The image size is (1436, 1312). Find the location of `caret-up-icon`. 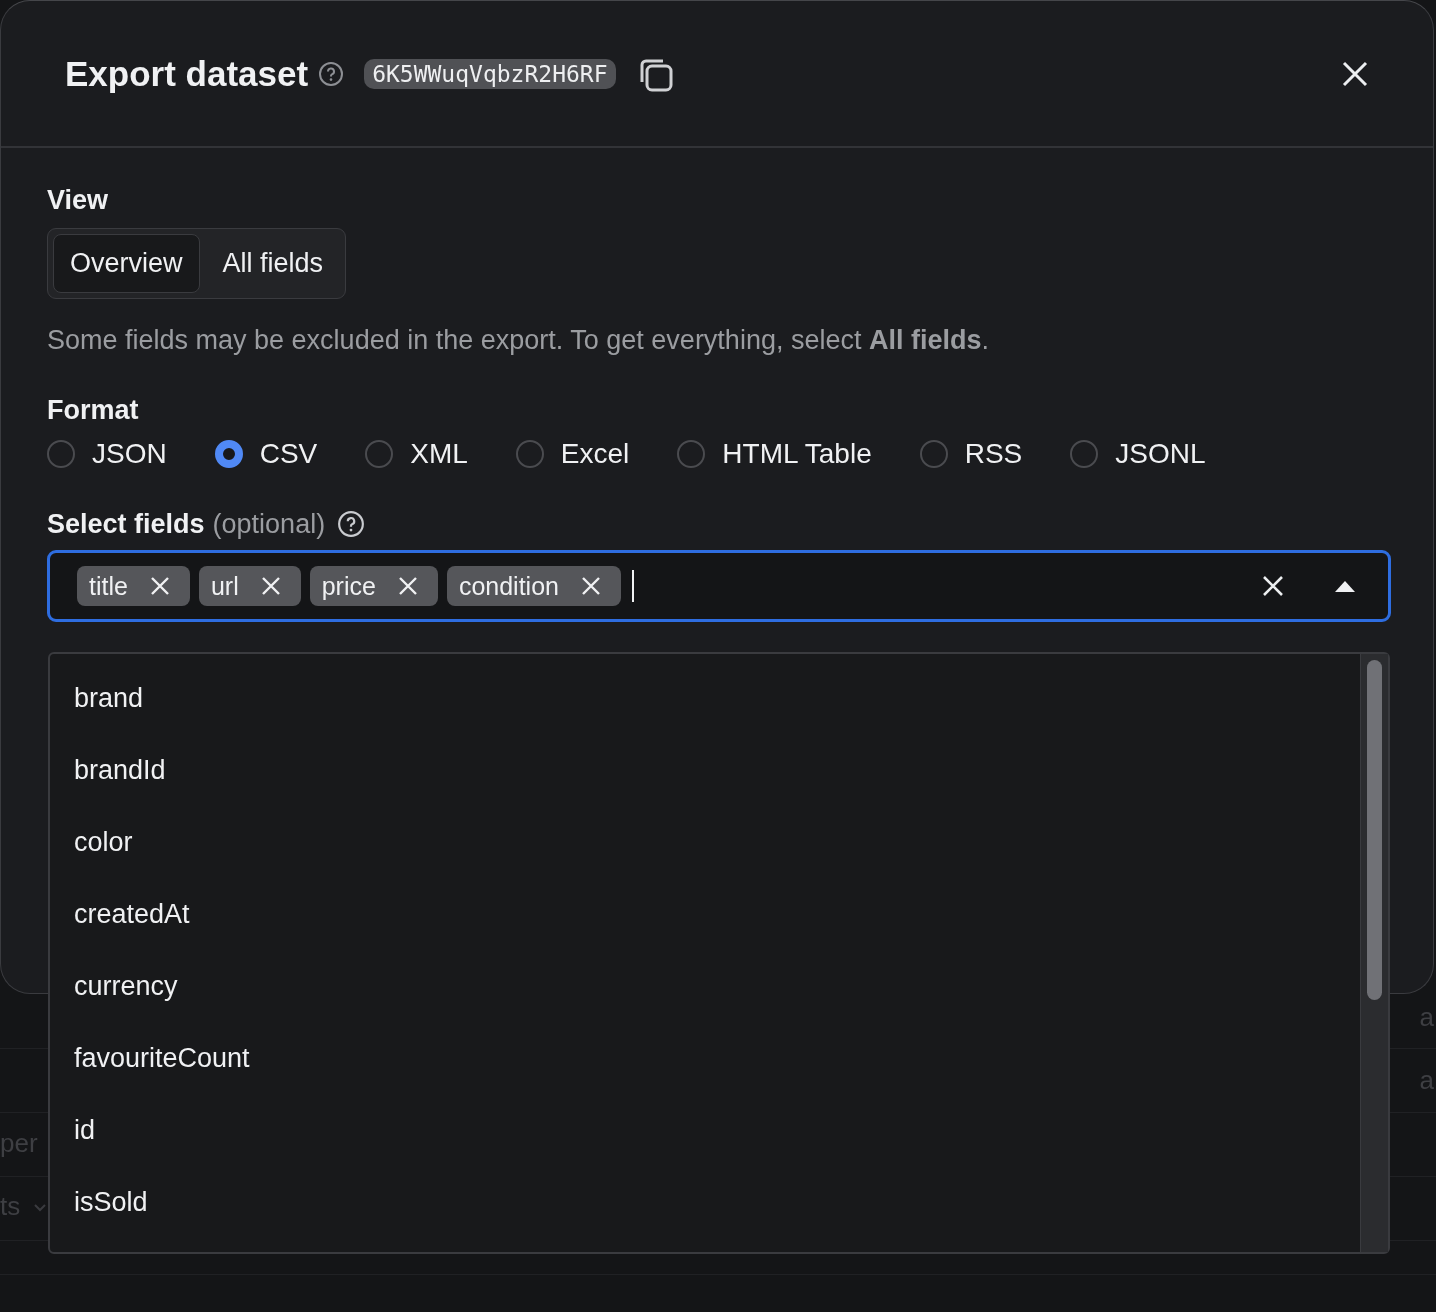

caret-up-icon is located at coordinates (1345, 586).